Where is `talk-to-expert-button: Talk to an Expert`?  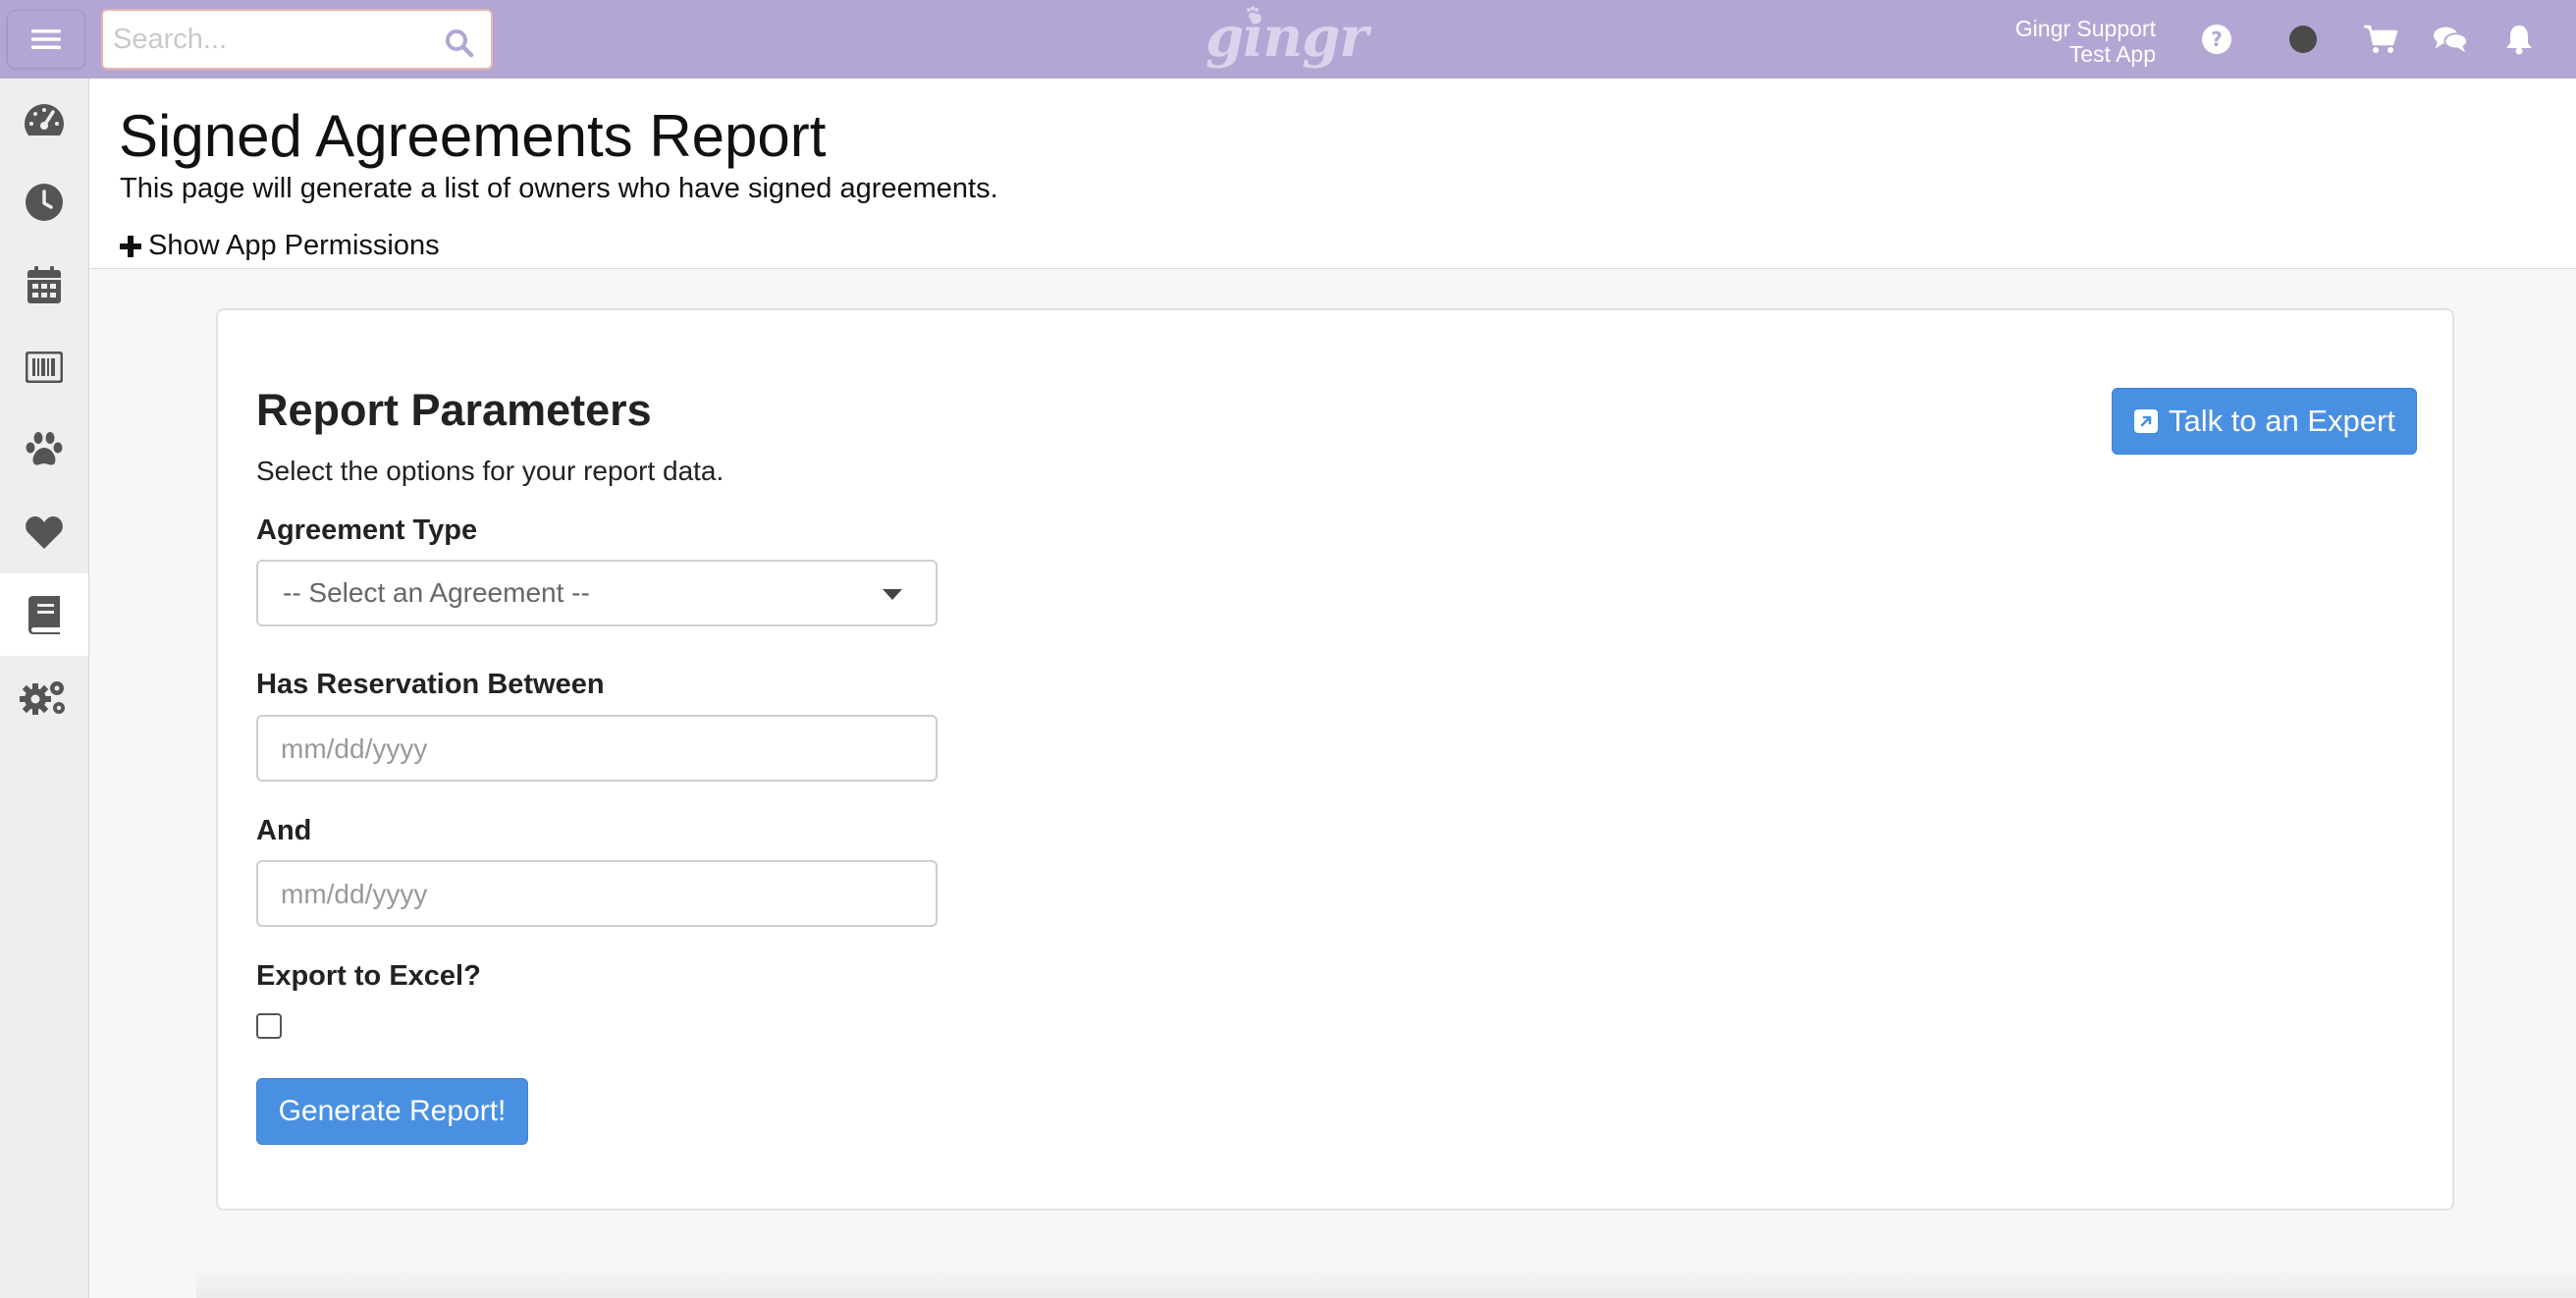
talk-to-expert-button: Talk to an Expert is located at coordinates (2264, 421).